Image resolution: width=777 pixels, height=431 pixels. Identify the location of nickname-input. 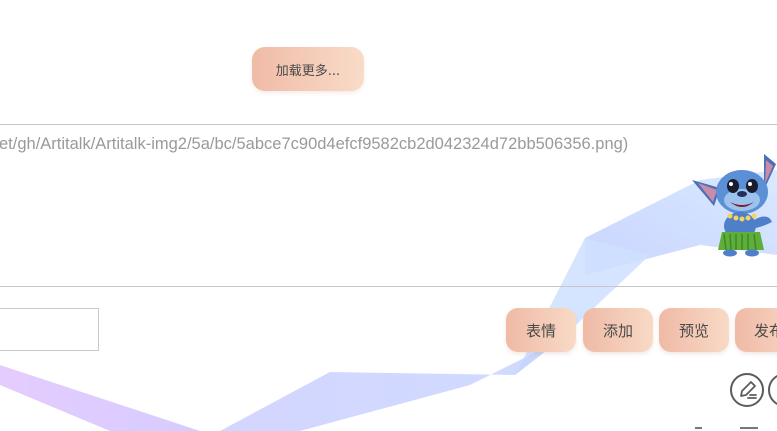
(49, 329).